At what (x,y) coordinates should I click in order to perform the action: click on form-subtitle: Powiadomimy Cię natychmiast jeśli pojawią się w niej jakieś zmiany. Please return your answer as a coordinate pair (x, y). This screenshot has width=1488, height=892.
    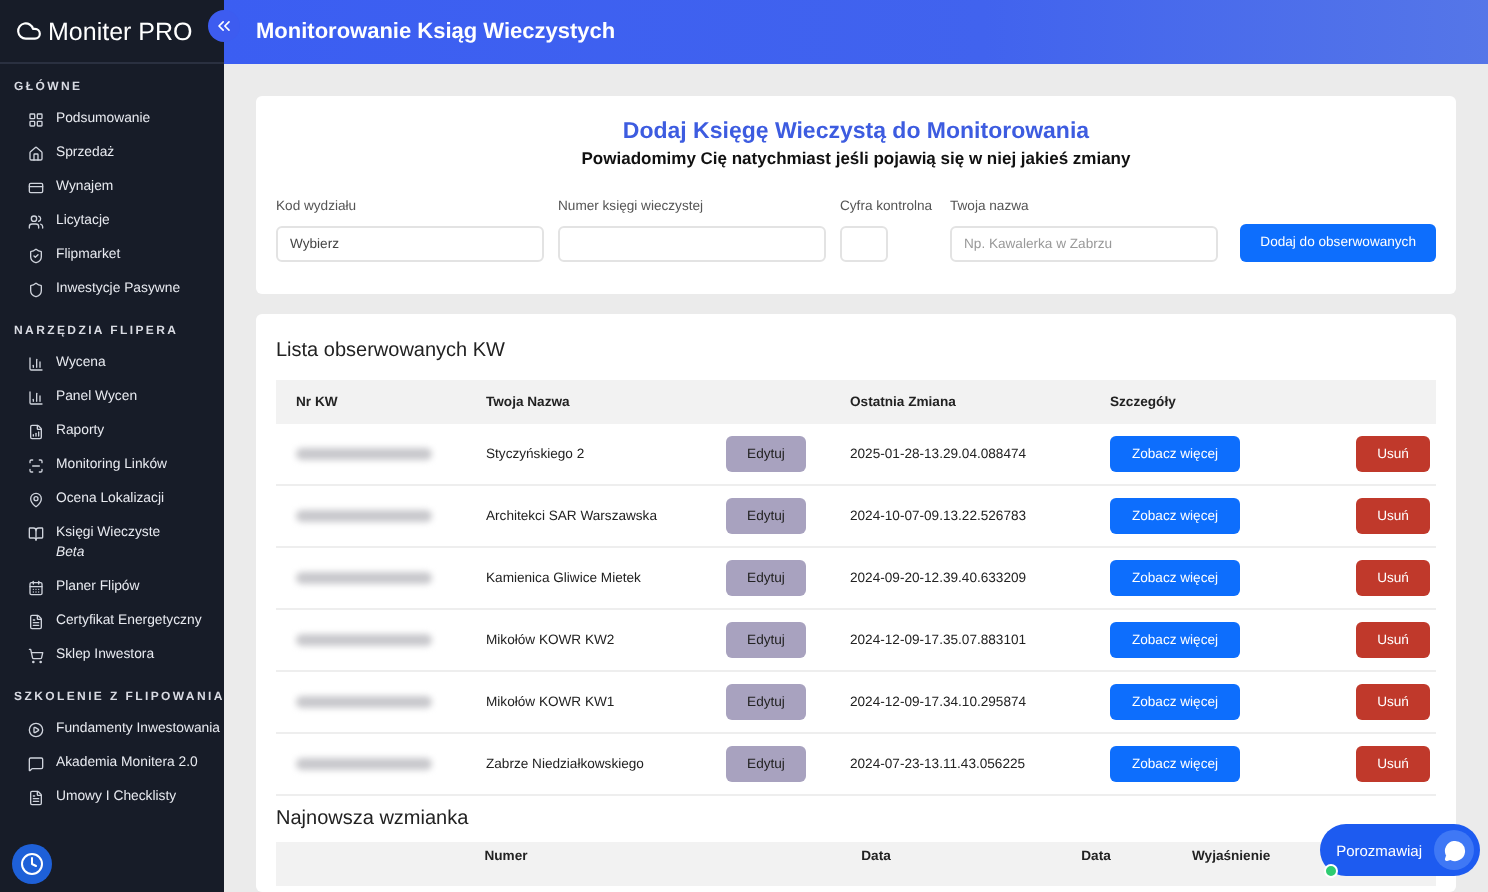
    Looking at the image, I should click on (856, 158).